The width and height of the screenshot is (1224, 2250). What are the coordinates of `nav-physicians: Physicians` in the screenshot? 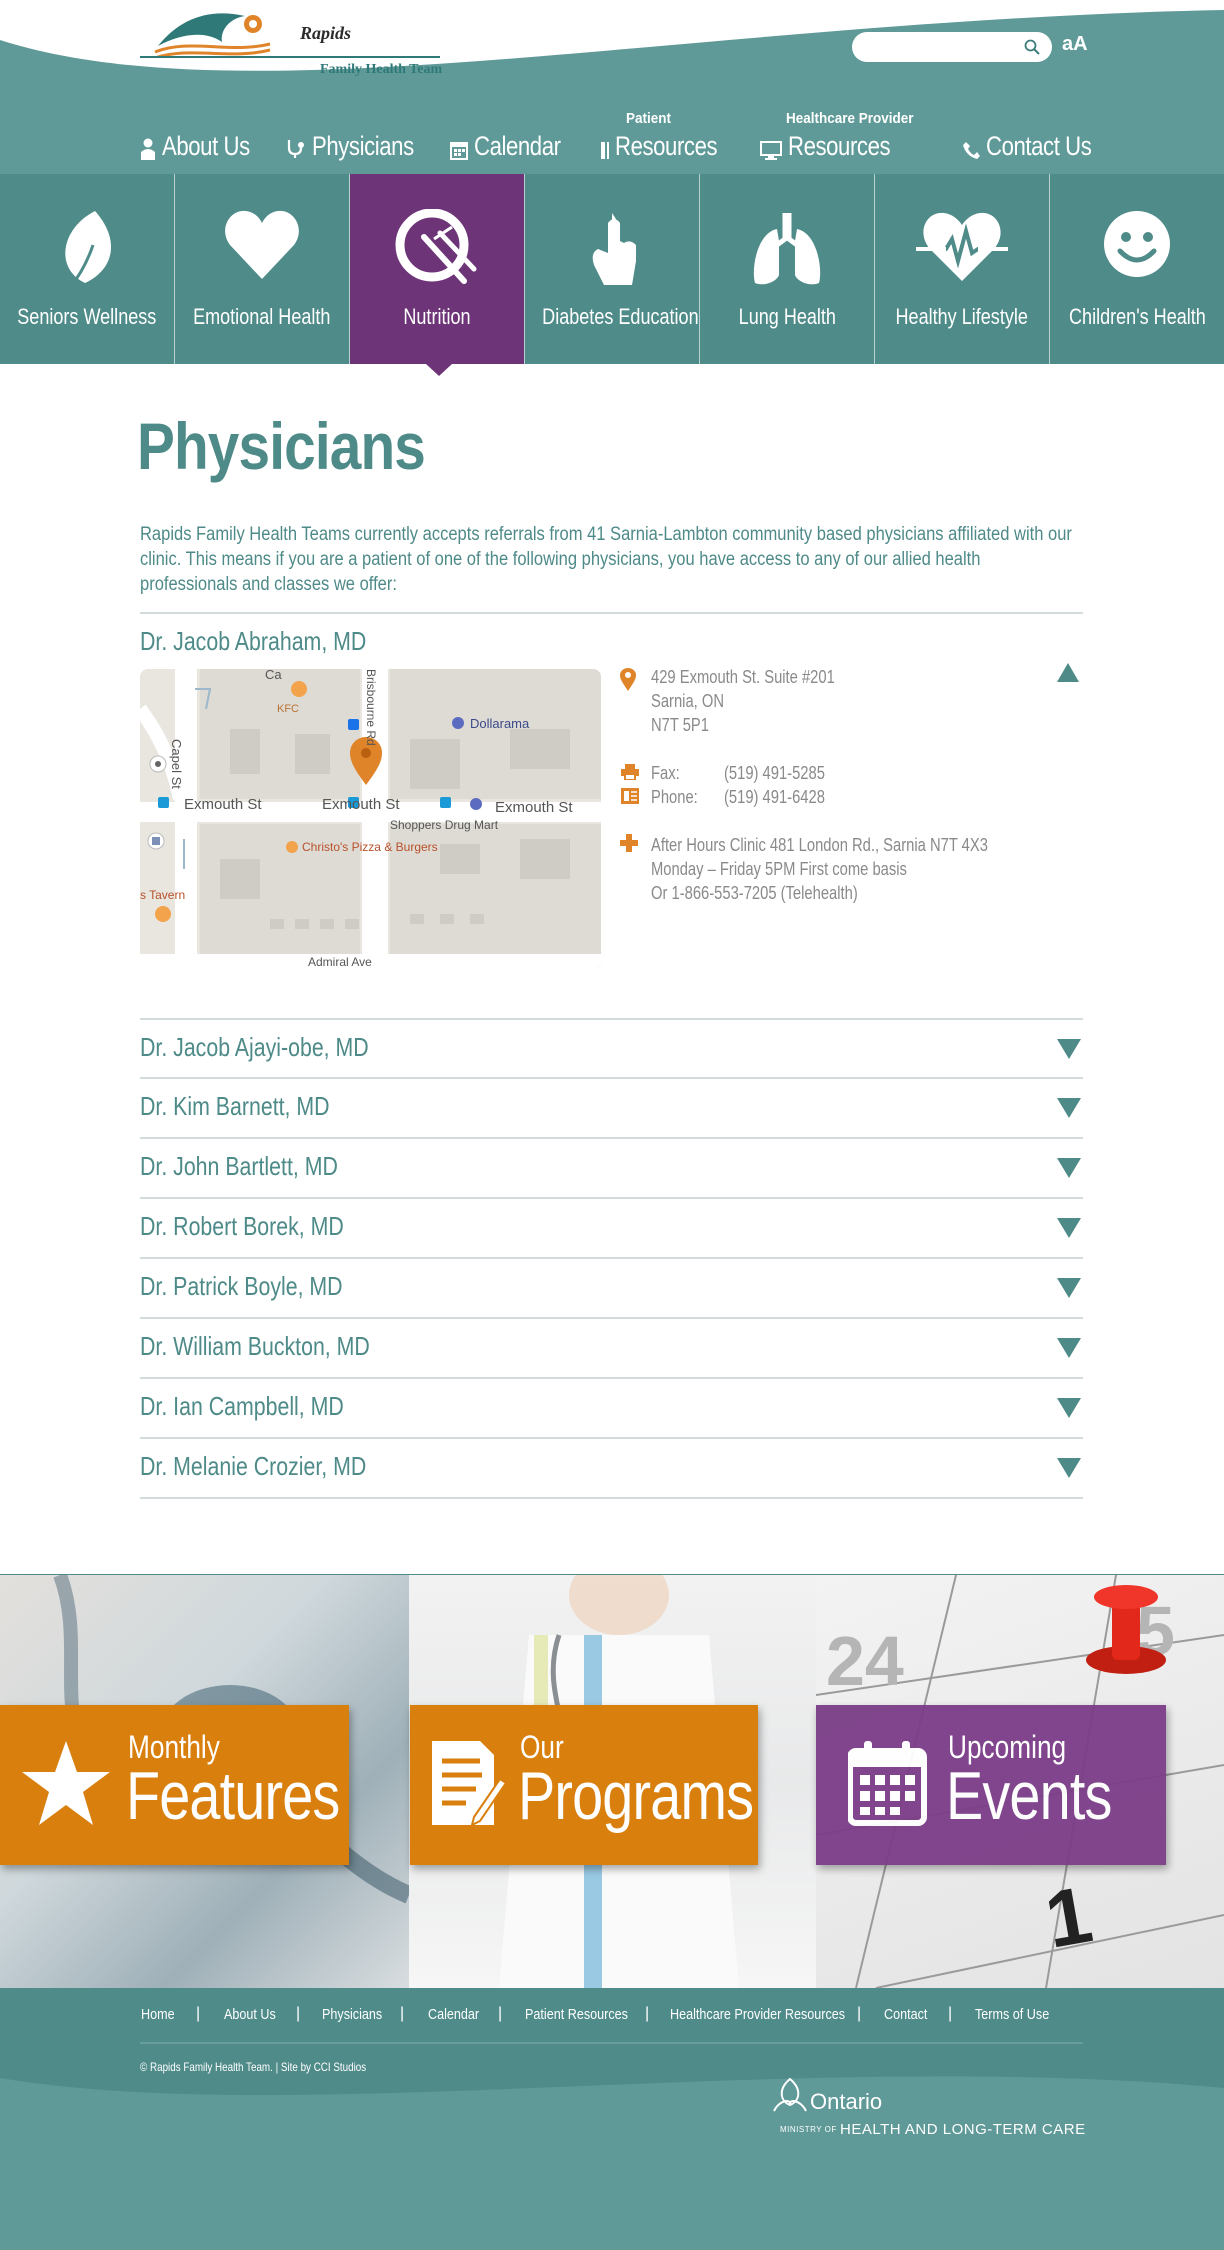 It's located at (361, 135).